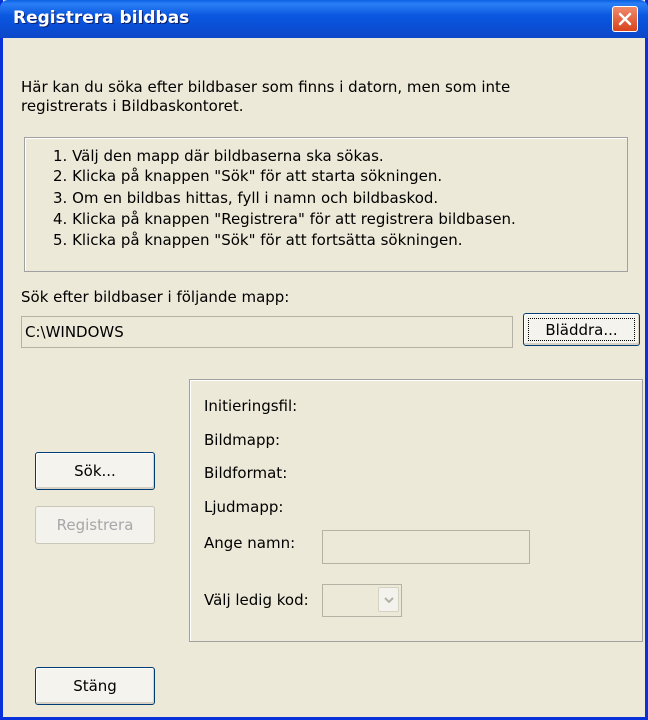 The height and width of the screenshot is (720, 648). I want to click on close-button: Stäng, so click(95, 686).